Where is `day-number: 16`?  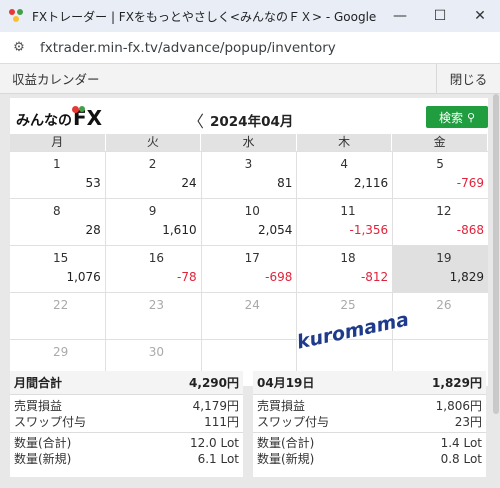 day-number: 16 is located at coordinates (156, 258).